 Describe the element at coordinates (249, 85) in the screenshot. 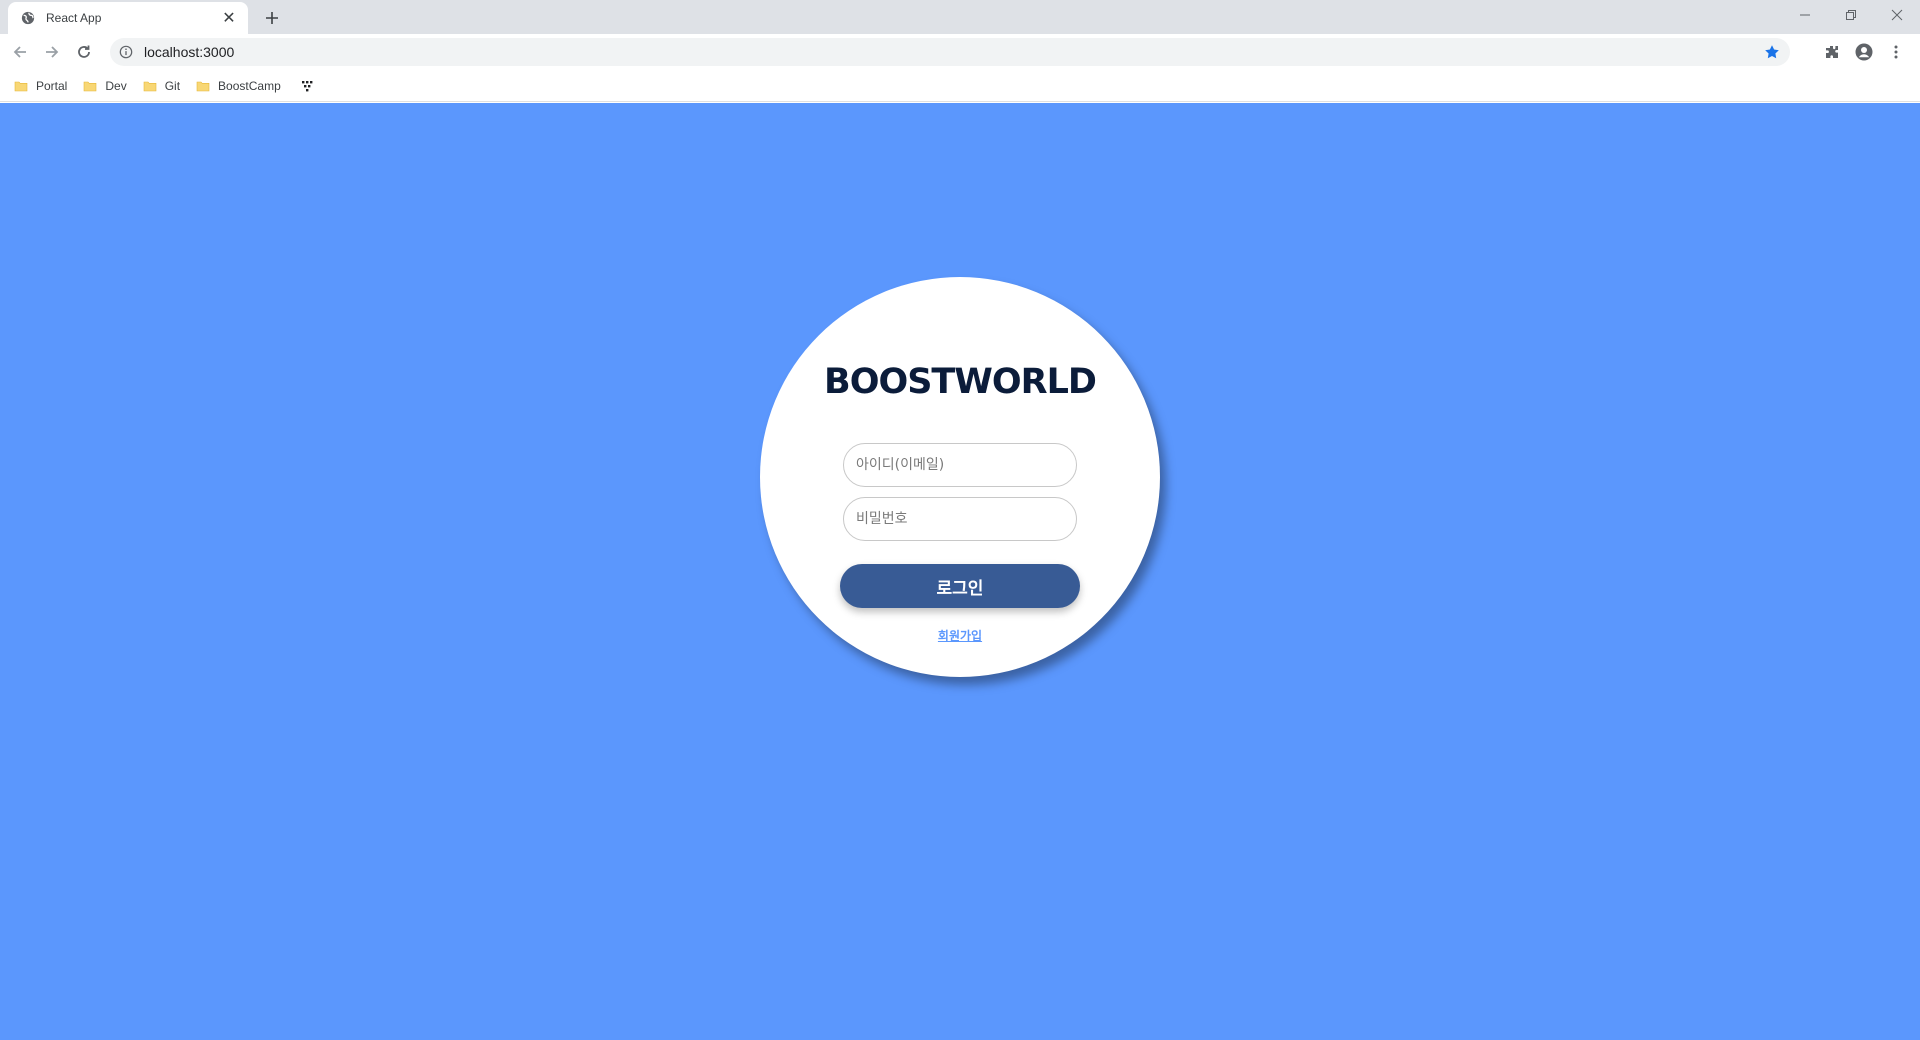

I see `bookmark-label: BoostCamp` at that location.